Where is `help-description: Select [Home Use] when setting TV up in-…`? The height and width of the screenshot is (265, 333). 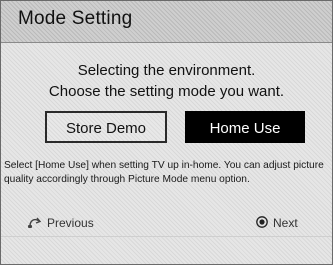
help-description: Select [Home Use] when setting TV up in-… is located at coordinates (164, 172).